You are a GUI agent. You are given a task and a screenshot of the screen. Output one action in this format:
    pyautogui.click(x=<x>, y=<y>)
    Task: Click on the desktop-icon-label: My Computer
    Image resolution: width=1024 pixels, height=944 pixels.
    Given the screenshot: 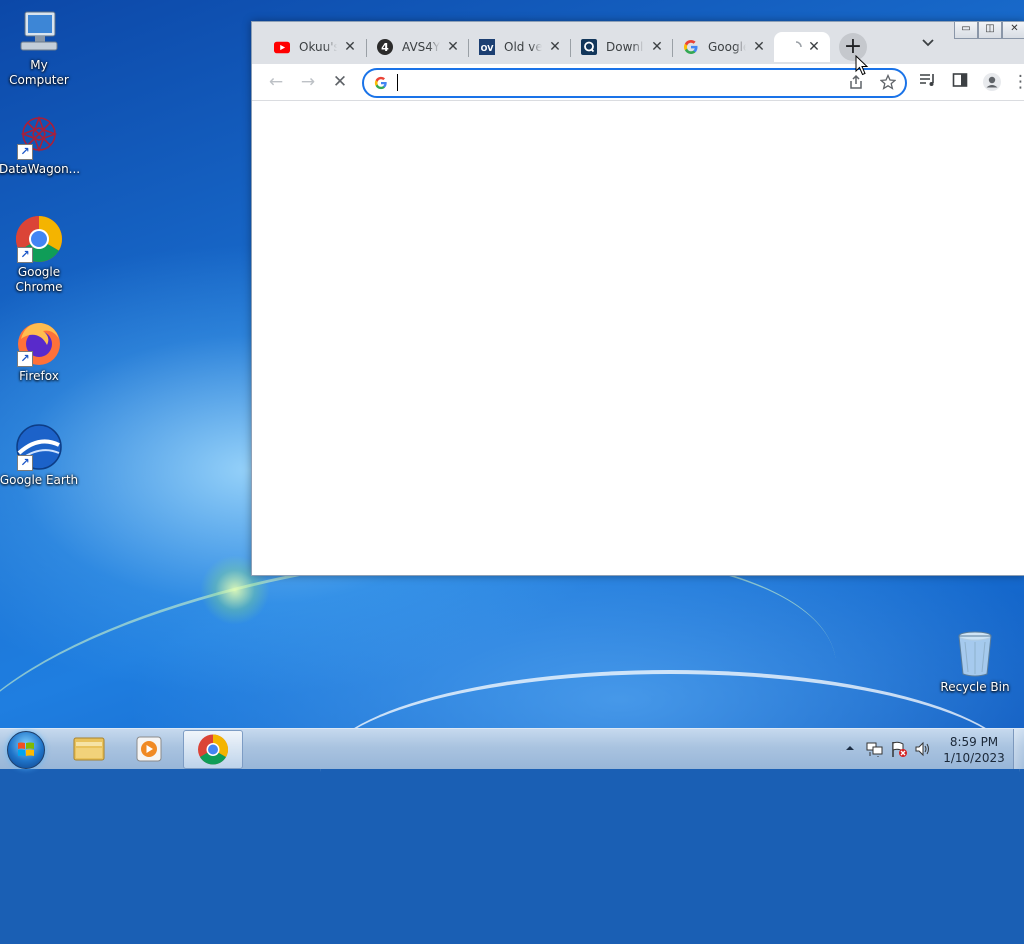 What is the action you would take?
    pyautogui.click(x=39, y=72)
    